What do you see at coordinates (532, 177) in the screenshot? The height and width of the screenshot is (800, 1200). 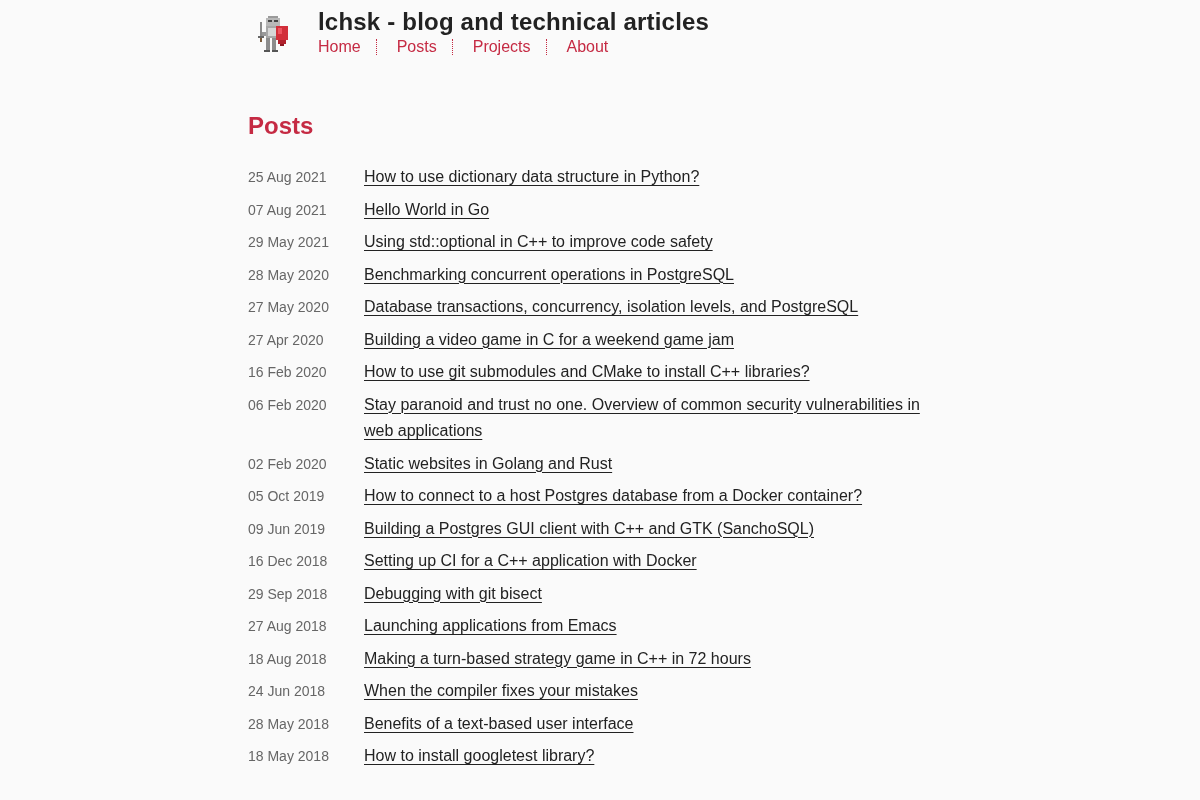 I see `post-link: How to use dictionary data structure in Python?` at bounding box center [532, 177].